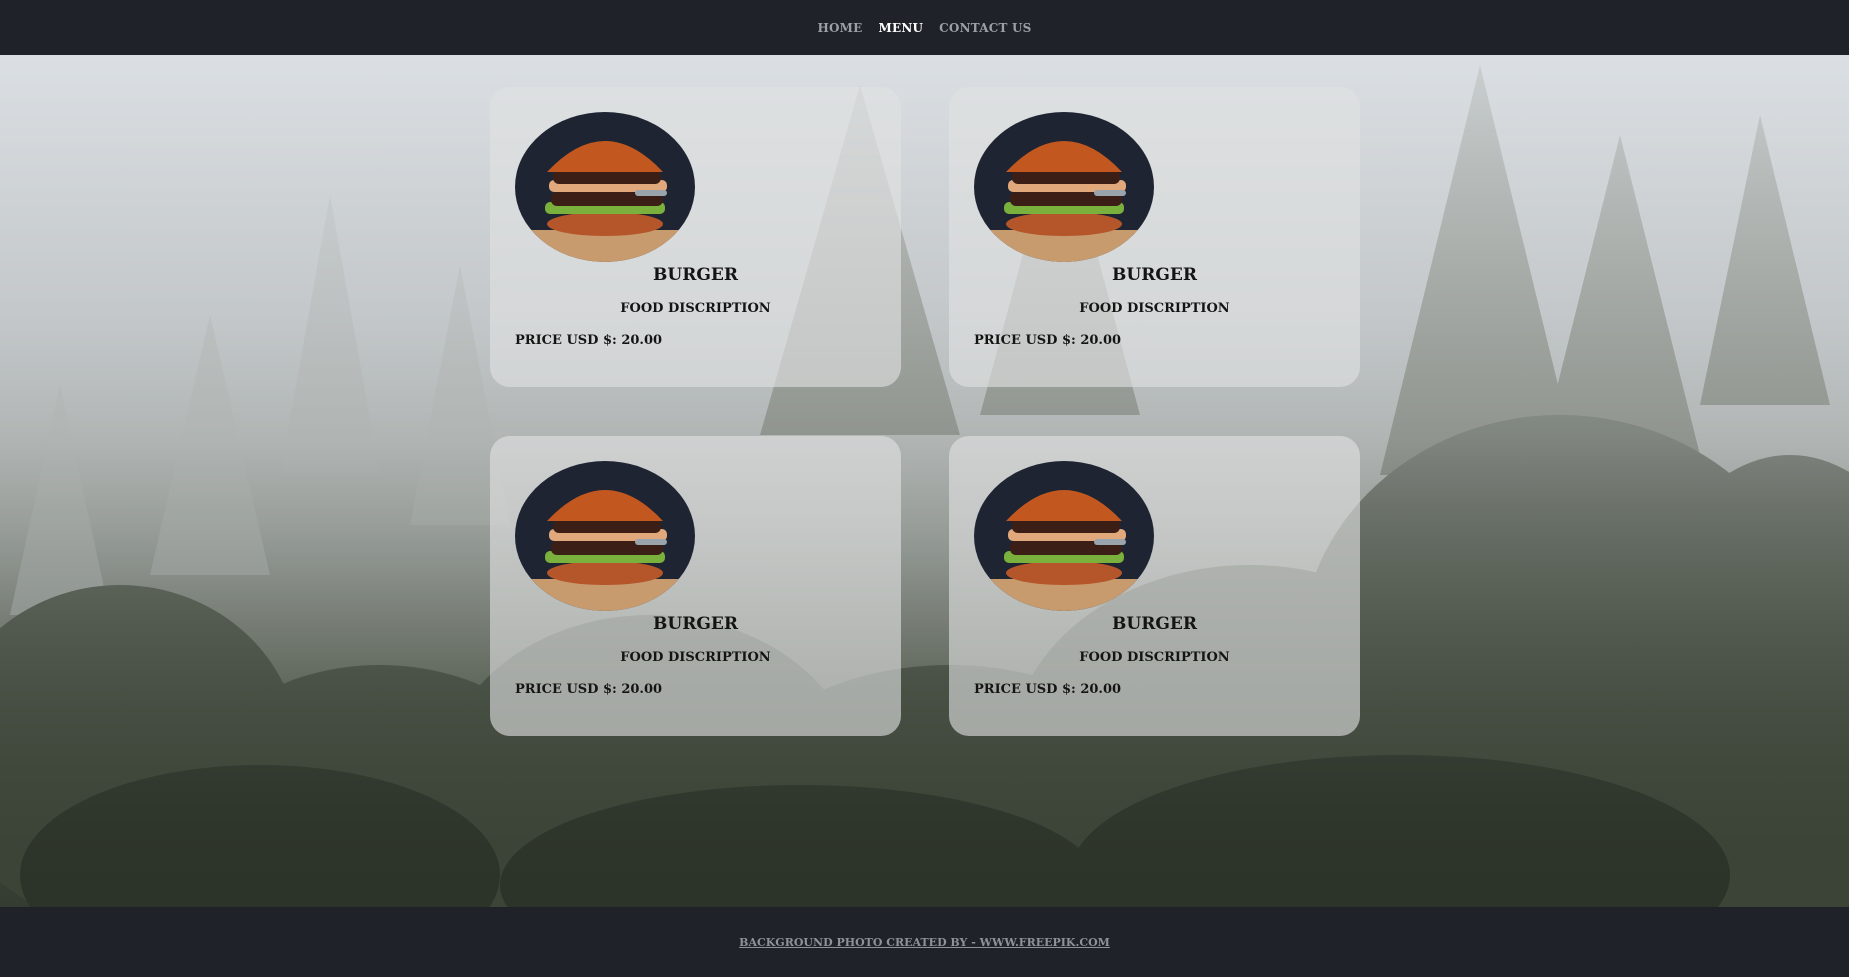 This screenshot has width=1849, height=977. Describe the element at coordinates (901, 28) in the screenshot. I see `nav-menu-link: MENU` at that location.